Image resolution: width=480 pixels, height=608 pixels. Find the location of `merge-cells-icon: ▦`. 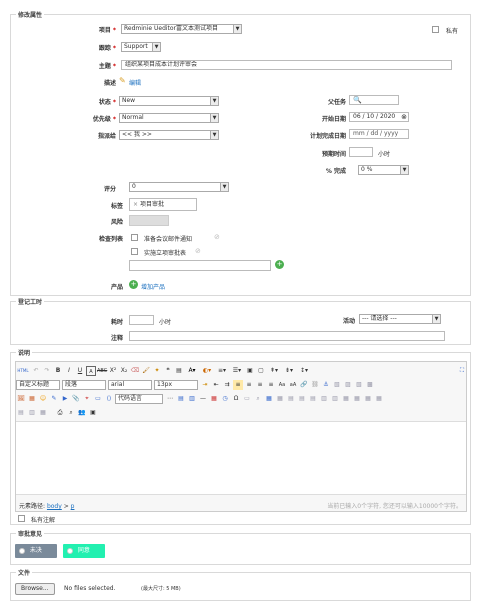

merge-cells-icon: ▦ is located at coordinates (346, 399).